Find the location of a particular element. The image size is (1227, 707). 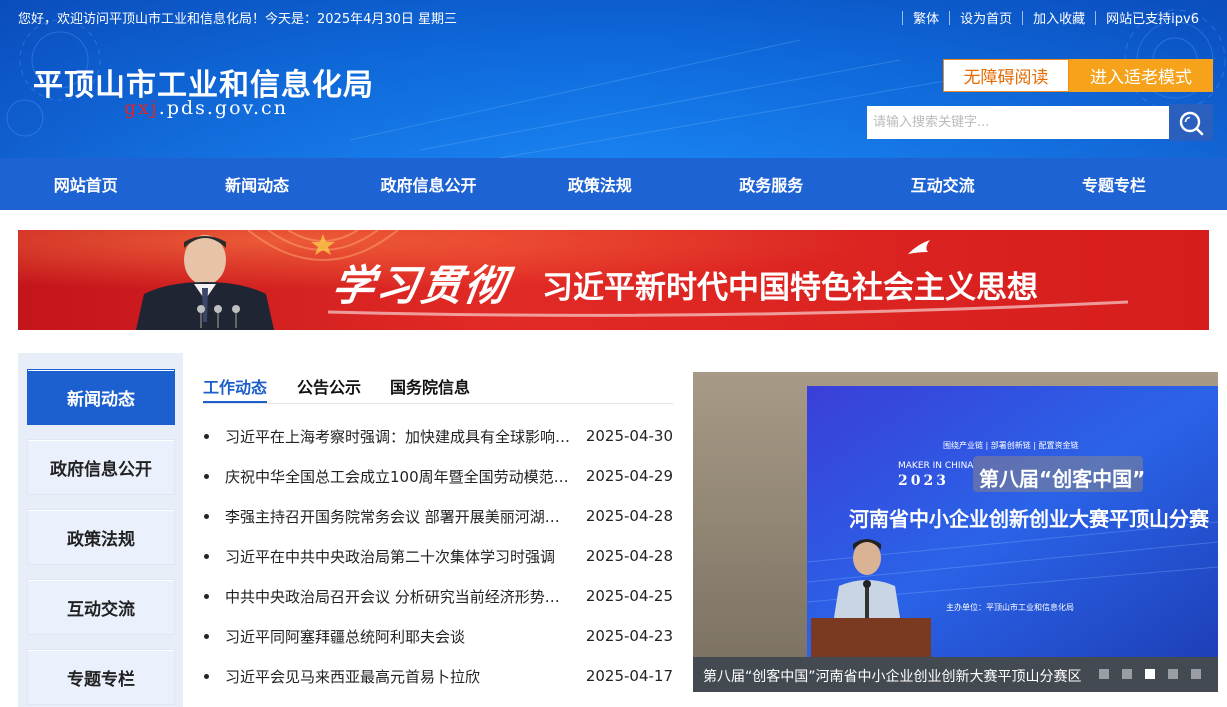

nav-item-news: 新闻动态 is located at coordinates (256, 184).